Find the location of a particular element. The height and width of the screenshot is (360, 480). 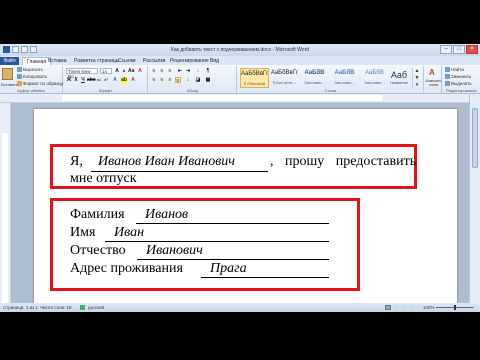

field-patronymic-label: Отчество is located at coordinates (98, 250).